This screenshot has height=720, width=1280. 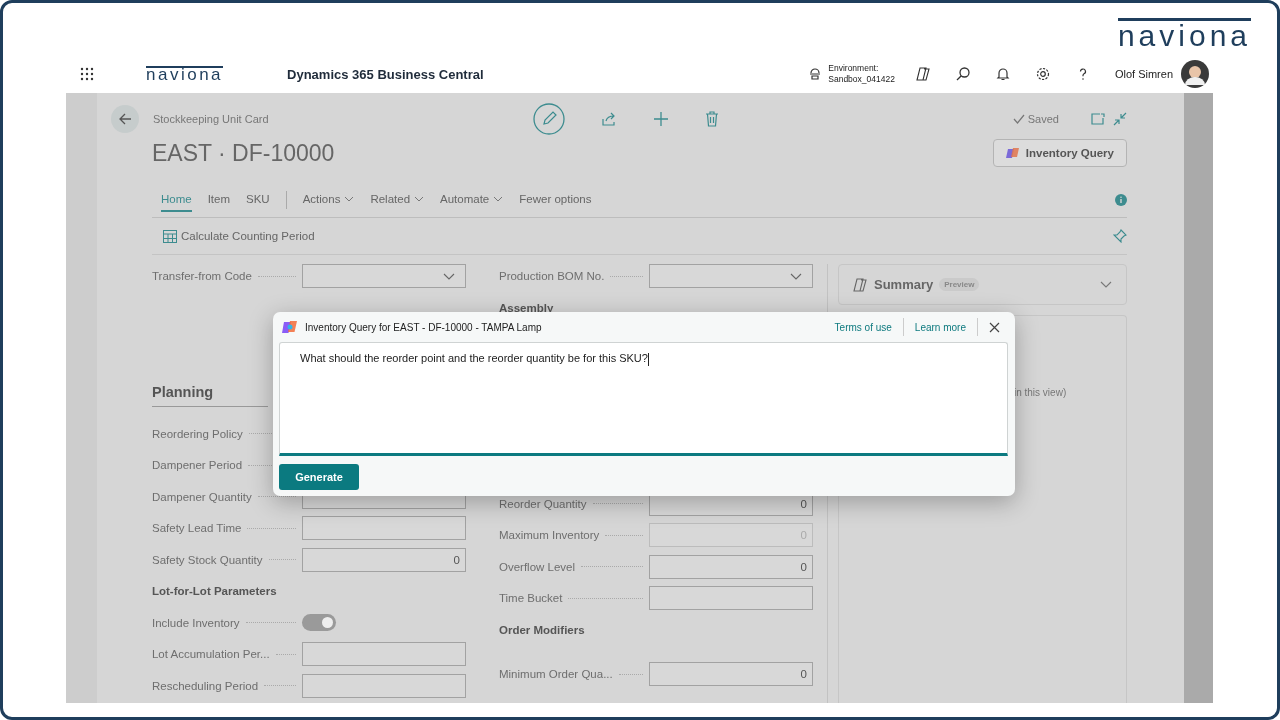 I want to click on product-name: Dynamics 365 Business Central, so click(x=385, y=74).